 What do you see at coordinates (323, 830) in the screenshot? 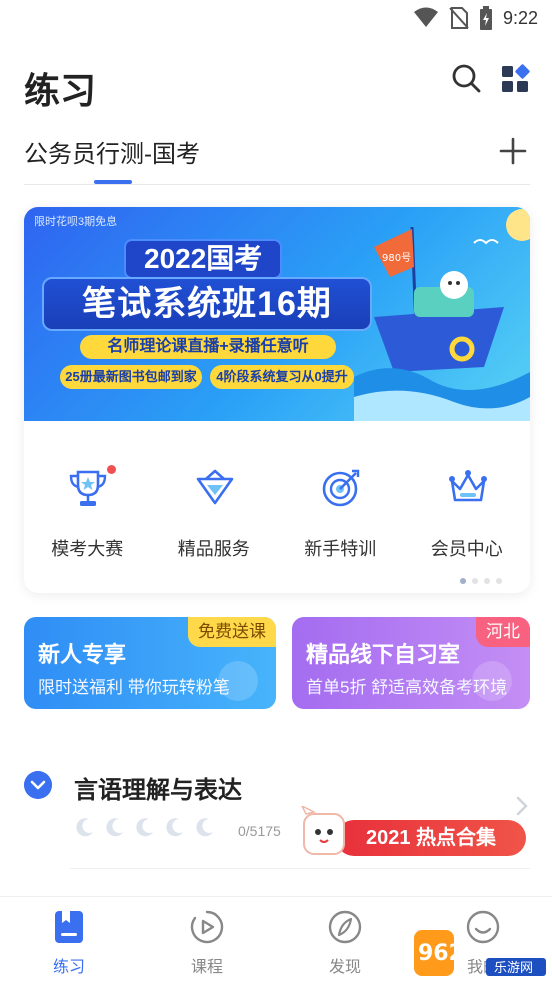
I see `mascot-icon` at bounding box center [323, 830].